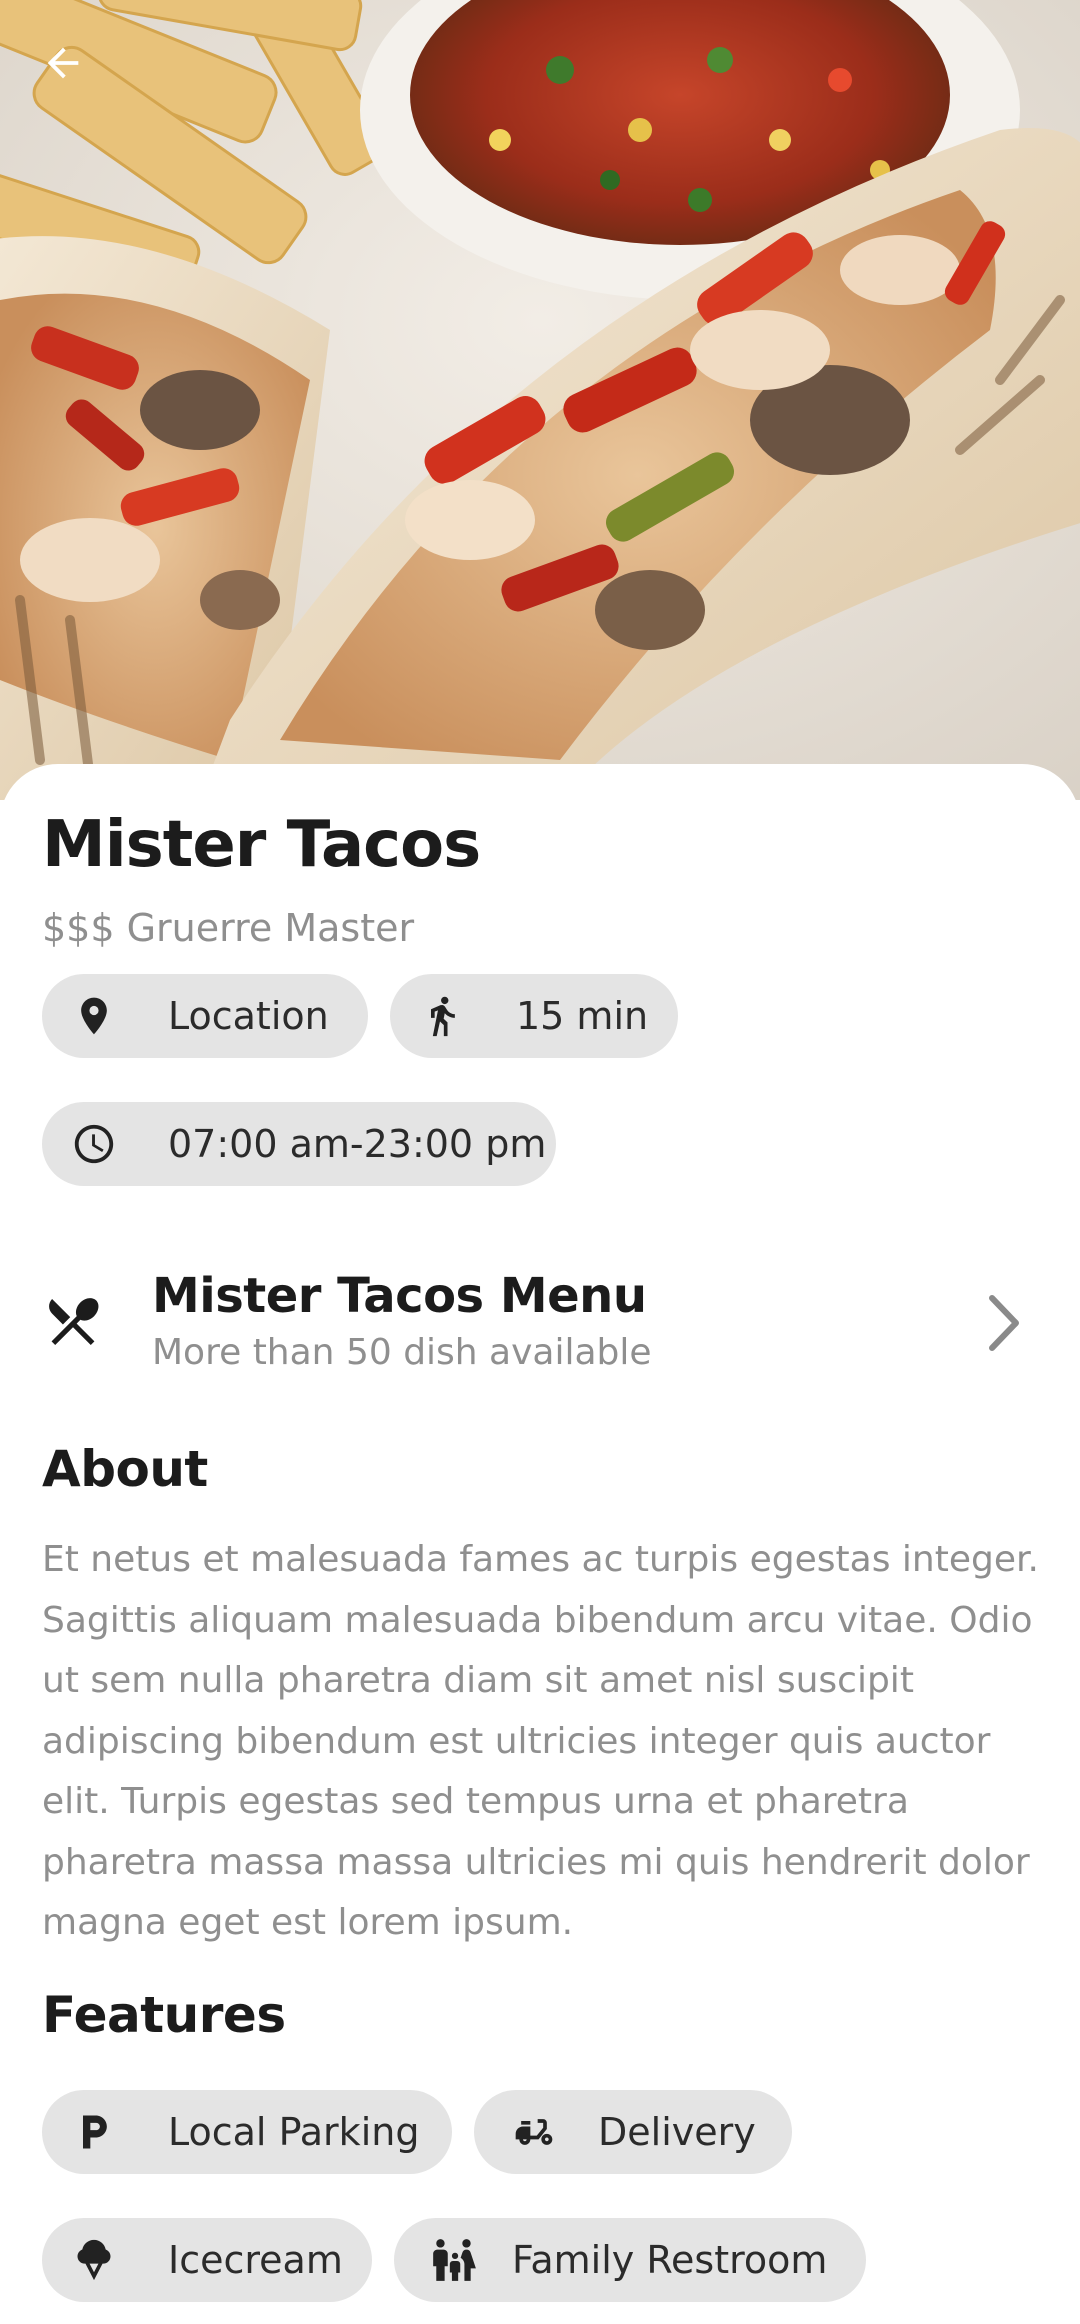  I want to click on fork-knife-icon, so click(73, 1321).